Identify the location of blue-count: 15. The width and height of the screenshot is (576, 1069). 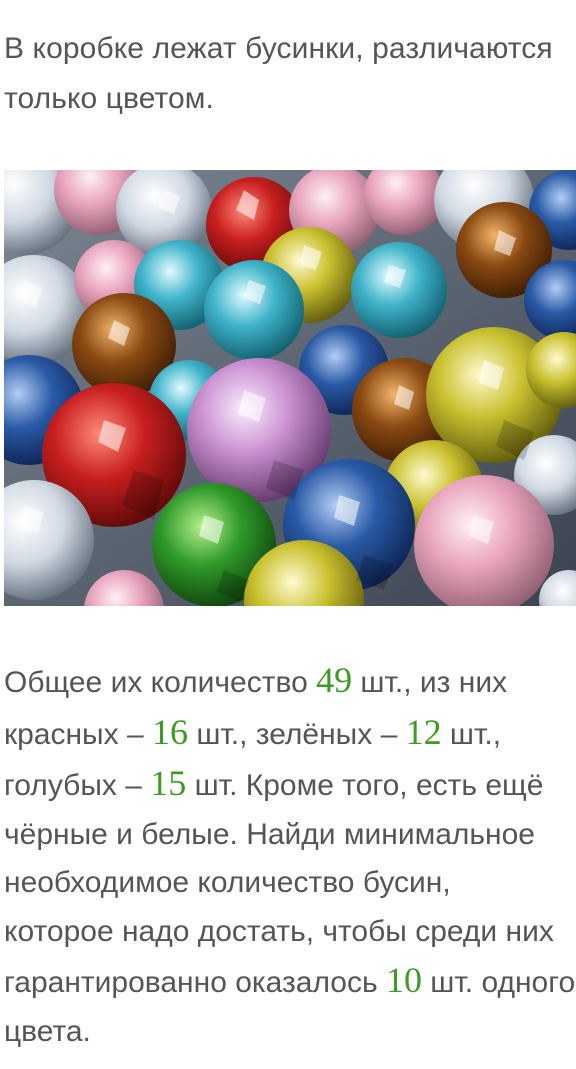
(168, 783).